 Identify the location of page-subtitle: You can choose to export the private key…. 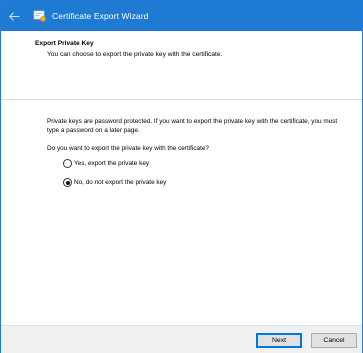
(135, 54).